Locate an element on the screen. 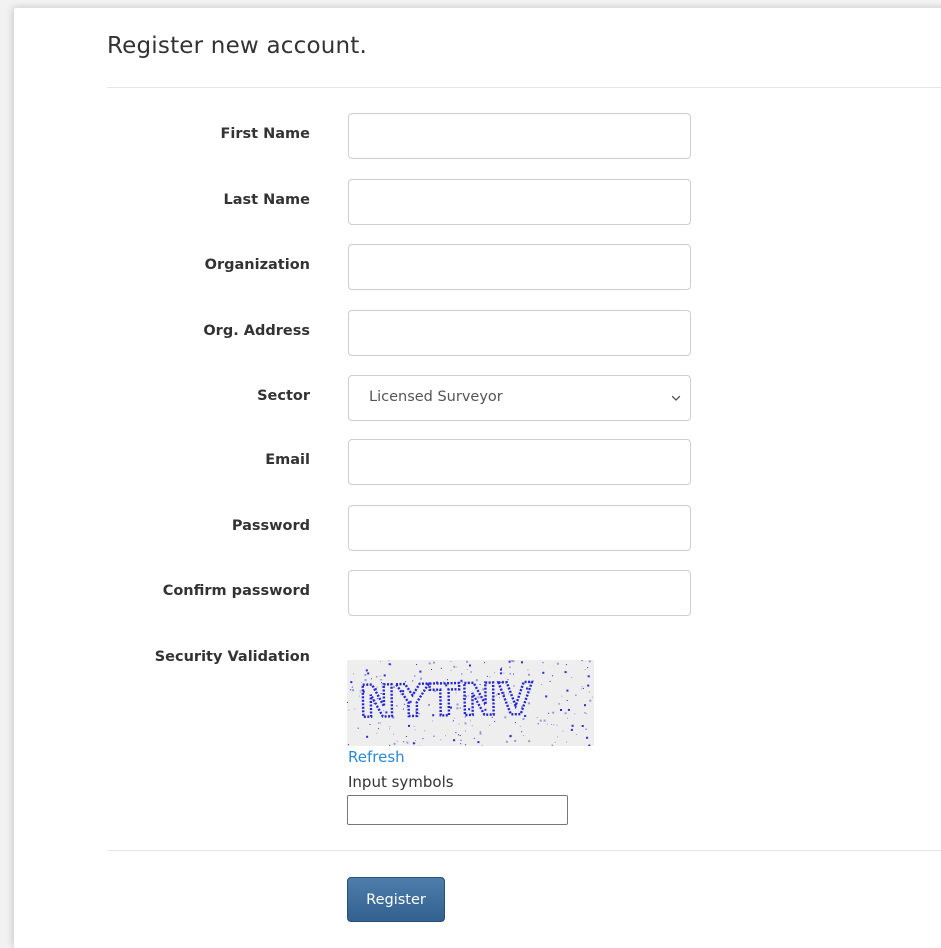  first-name-input is located at coordinates (519, 136).